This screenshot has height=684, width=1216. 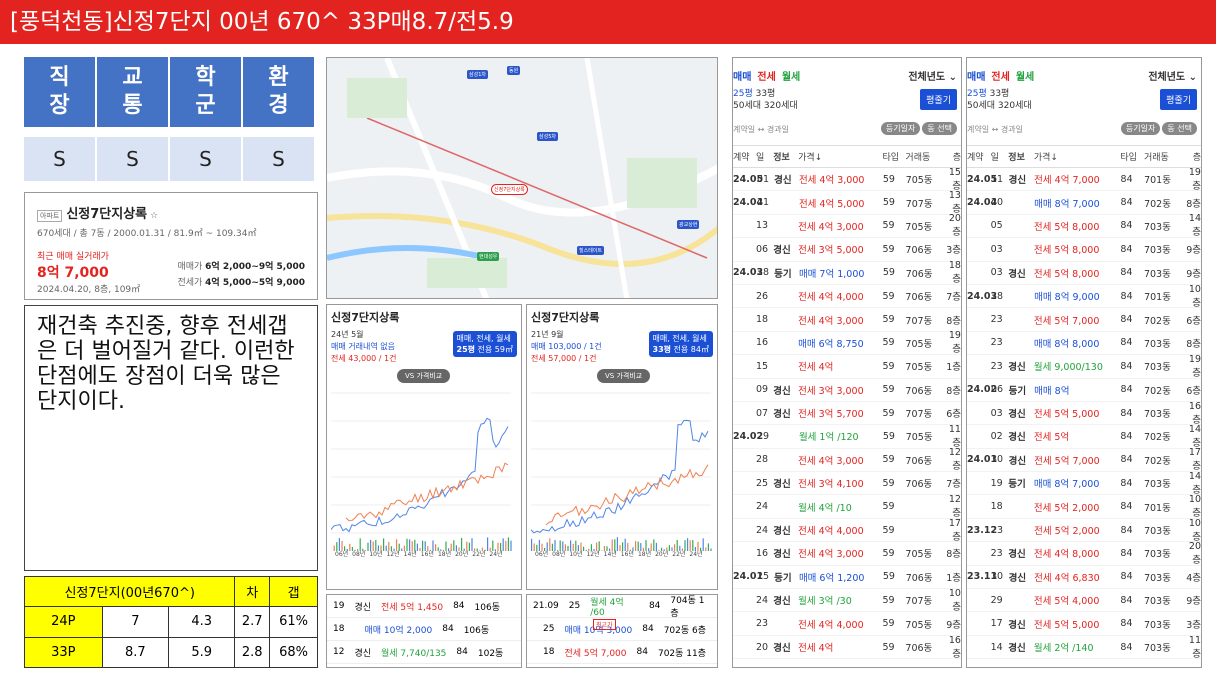 What do you see at coordinates (1084, 320) in the screenshot?
I see `table-row: 23 전세 5억 7,000 84 702동 6층` at bounding box center [1084, 320].